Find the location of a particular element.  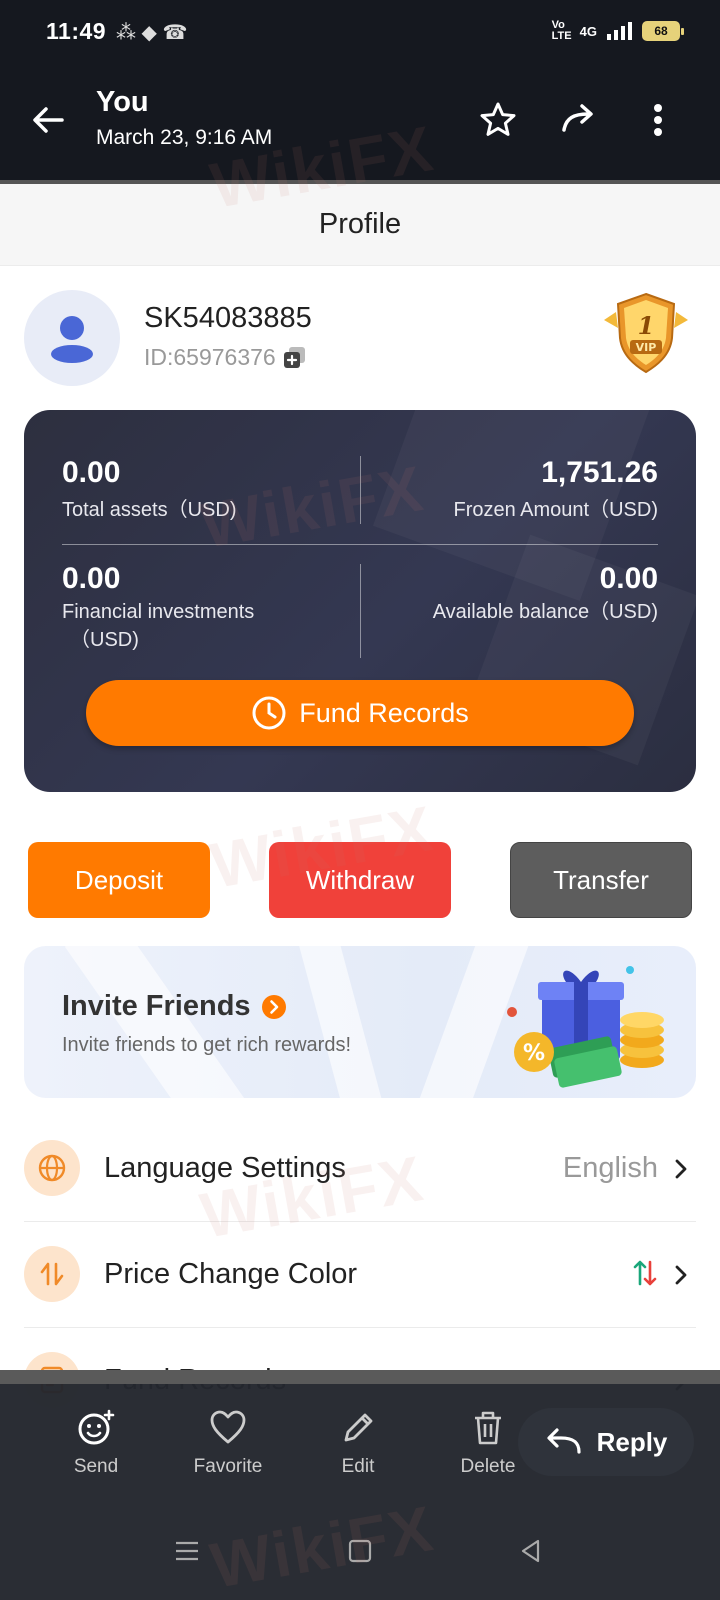

user-icon is located at coordinates (72, 339).